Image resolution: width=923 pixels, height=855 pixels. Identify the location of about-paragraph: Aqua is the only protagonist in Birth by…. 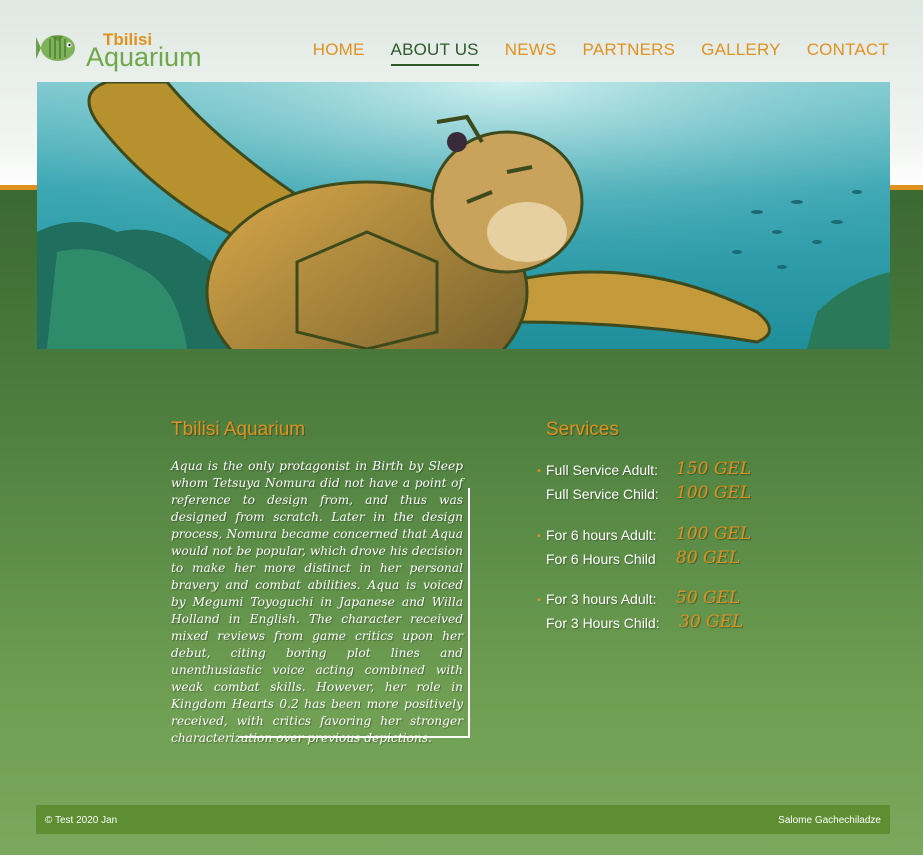
(317, 602).